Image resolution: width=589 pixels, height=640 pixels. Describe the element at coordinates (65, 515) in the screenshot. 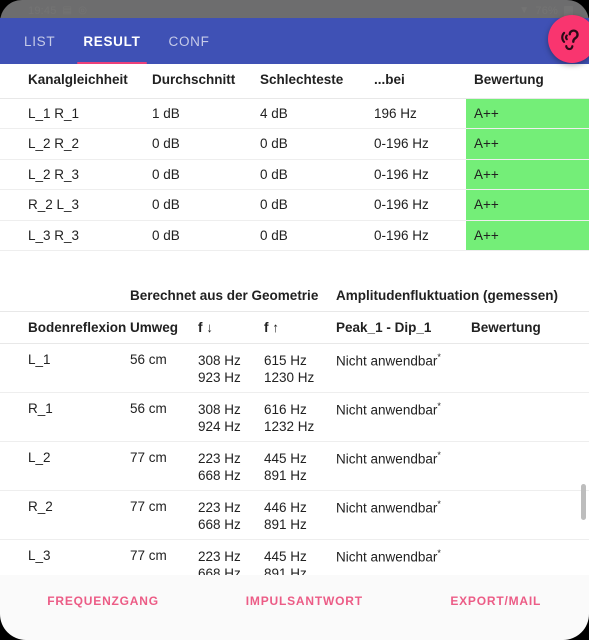

I see `cell-channel: R_2` at that location.